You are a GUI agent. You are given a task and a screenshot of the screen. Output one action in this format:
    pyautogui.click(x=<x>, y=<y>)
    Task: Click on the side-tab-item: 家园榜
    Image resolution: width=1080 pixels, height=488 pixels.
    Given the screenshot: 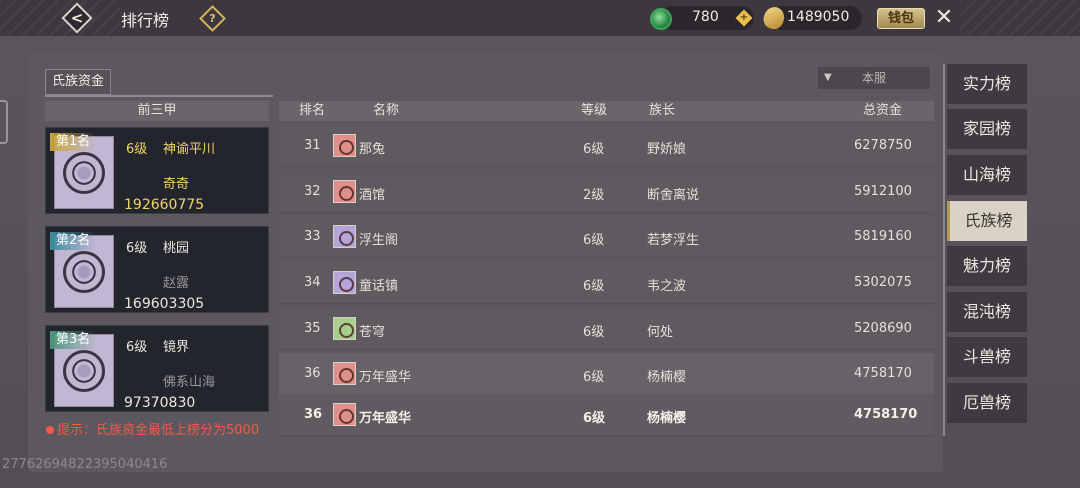 What is the action you would take?
    pyautogui.click(x=987, y=129)
    